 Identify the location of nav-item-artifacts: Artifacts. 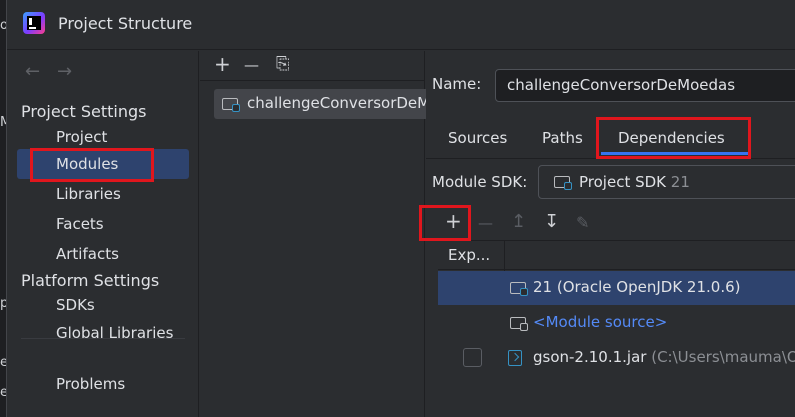
(87, 254).